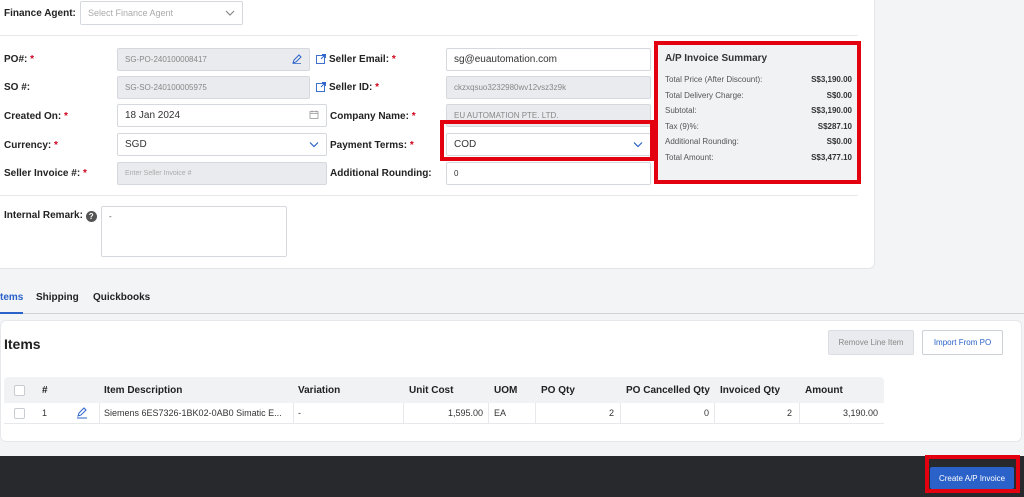 The width and height of the screenshot is (1024, 497). I want to click on col-number: #, so click(45, 390).